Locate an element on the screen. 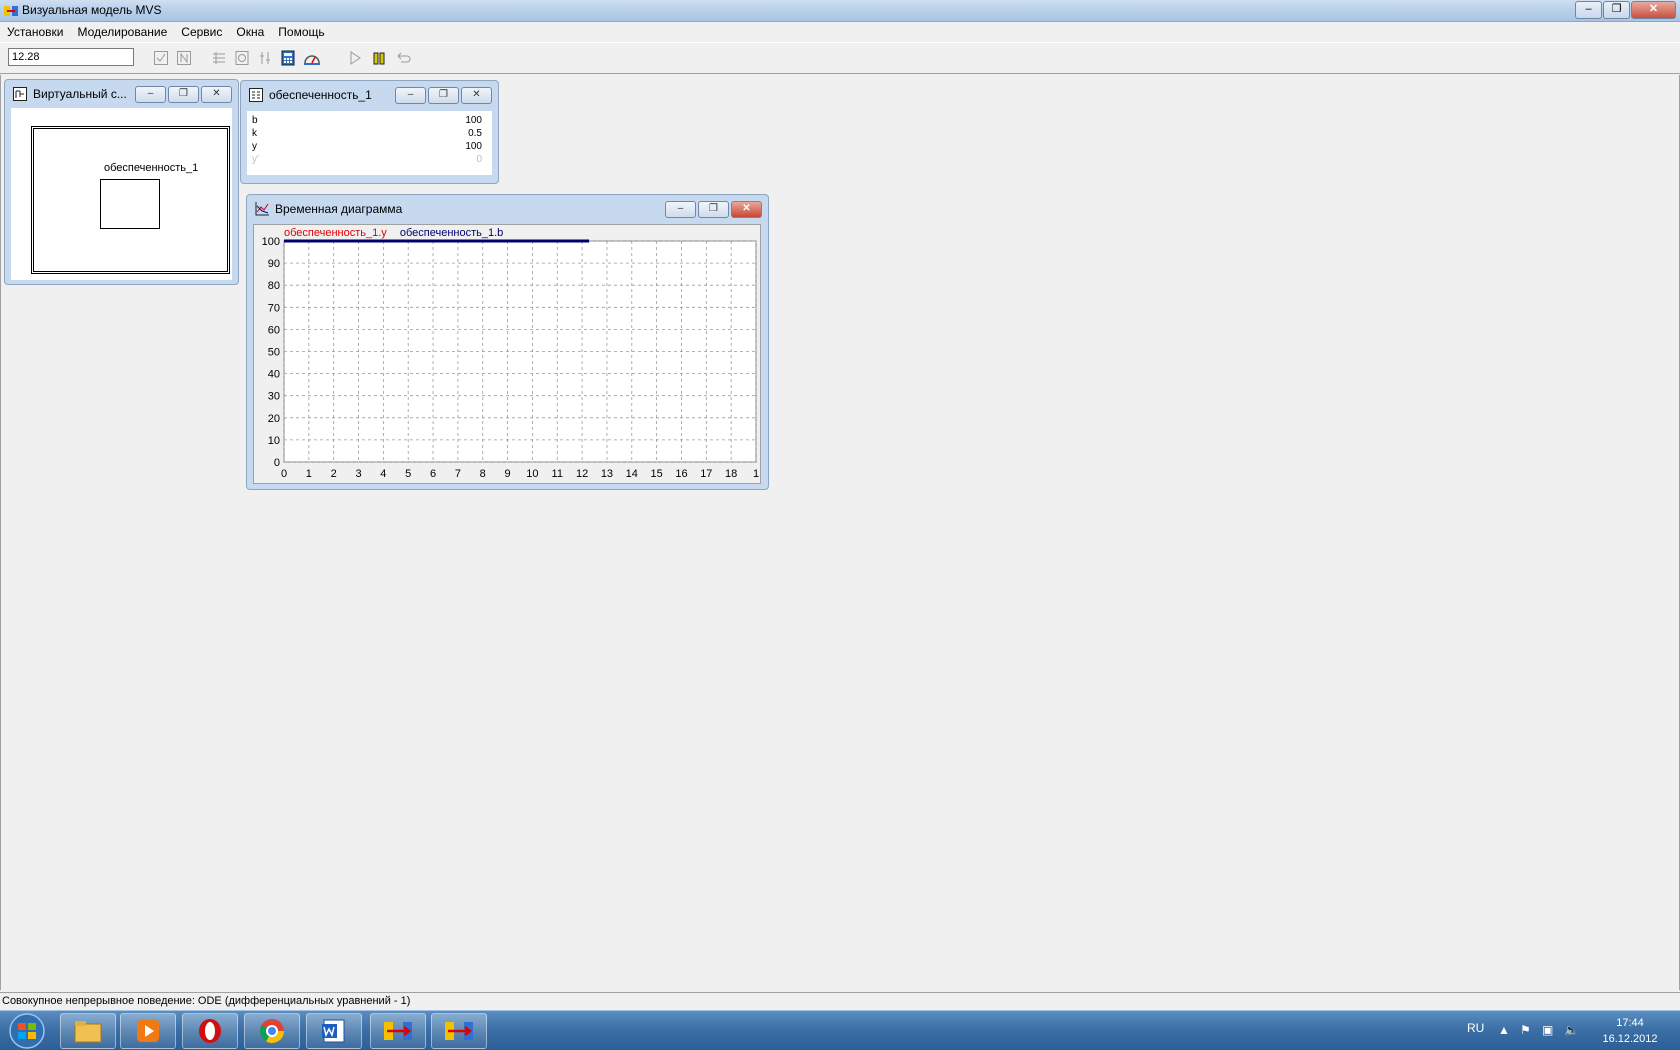 This screenshot has height=1050, width=1680. y-tick-label: 30 is located at coordinates (274, 397).